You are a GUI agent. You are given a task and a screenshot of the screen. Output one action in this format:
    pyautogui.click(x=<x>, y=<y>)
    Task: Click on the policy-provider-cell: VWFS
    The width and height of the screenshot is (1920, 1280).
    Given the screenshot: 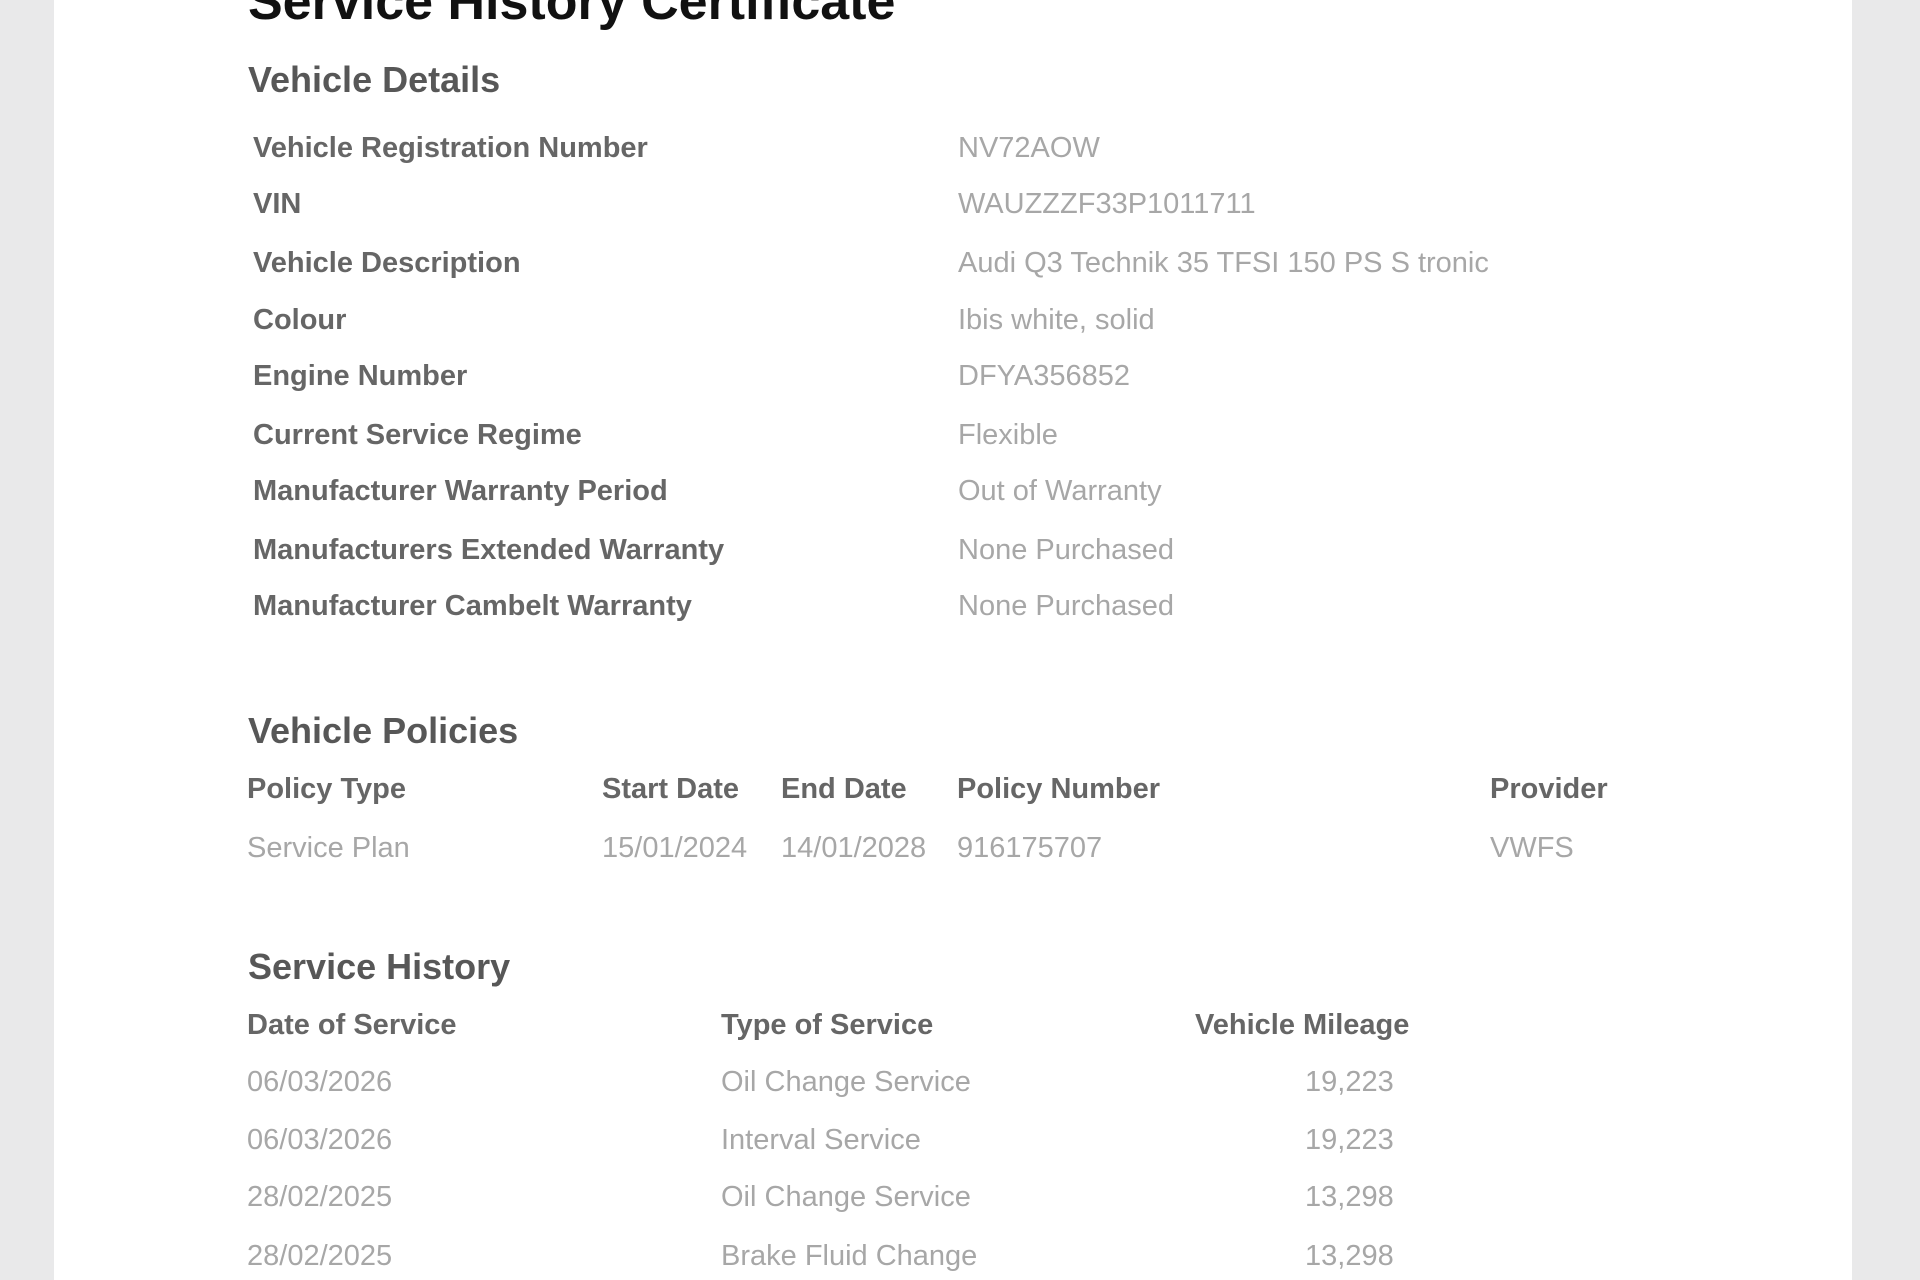 What is the action you would take?
    pyautogui.click(x=1532, y=848)
    